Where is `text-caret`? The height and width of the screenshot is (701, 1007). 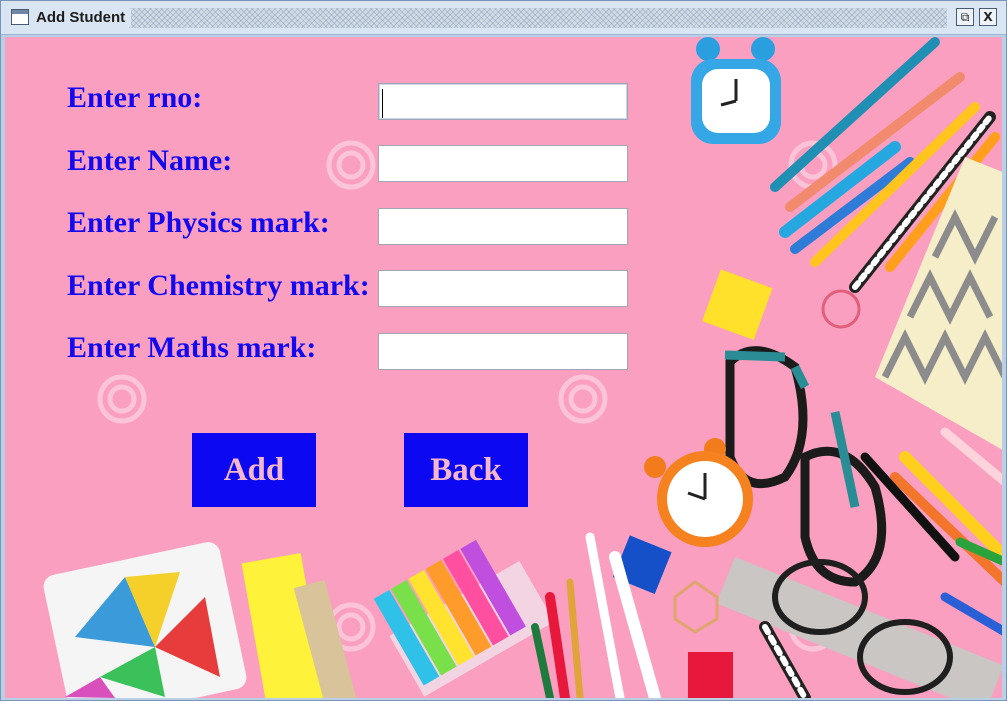 text-caret is located at coordinates (382, 103).